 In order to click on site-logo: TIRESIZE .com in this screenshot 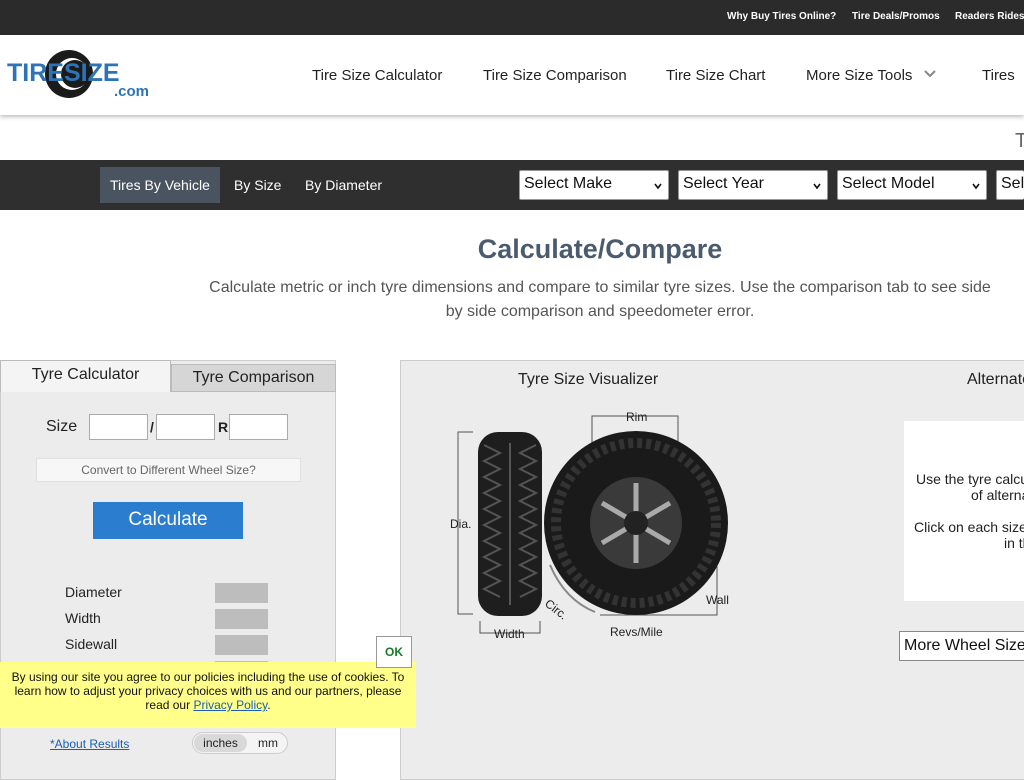, I will do `click(81, 74)`.